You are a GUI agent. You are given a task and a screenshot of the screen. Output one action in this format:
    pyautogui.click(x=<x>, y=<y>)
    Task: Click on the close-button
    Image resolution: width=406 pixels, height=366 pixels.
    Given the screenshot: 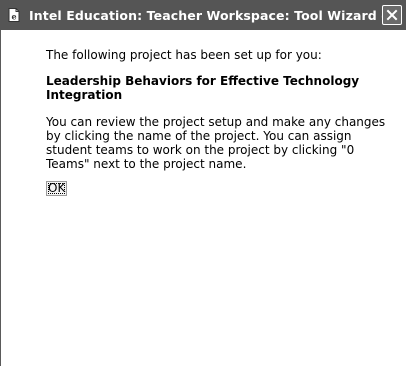 What is the action you would take?
    pyautogui.click(x=392, y=15)
    